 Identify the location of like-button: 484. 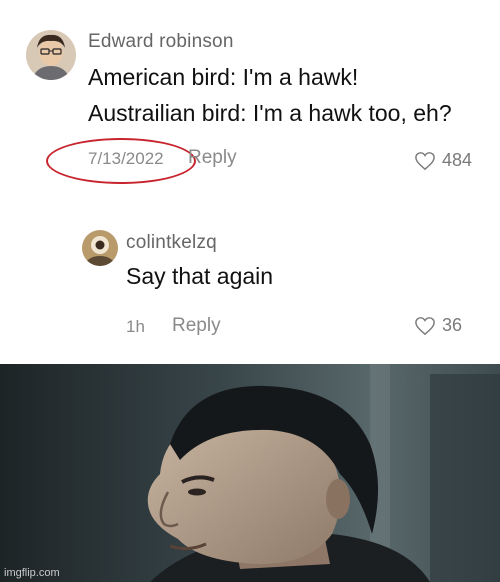
(443, 160).